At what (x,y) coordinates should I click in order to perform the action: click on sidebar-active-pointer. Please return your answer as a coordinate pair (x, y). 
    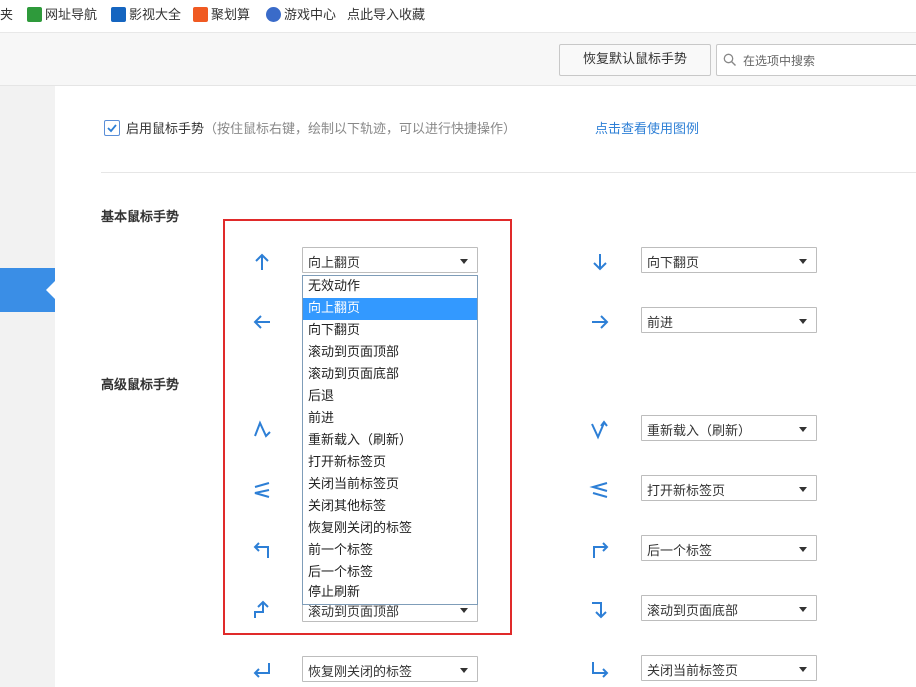
    Looking at the image, I should click on (51, 290).